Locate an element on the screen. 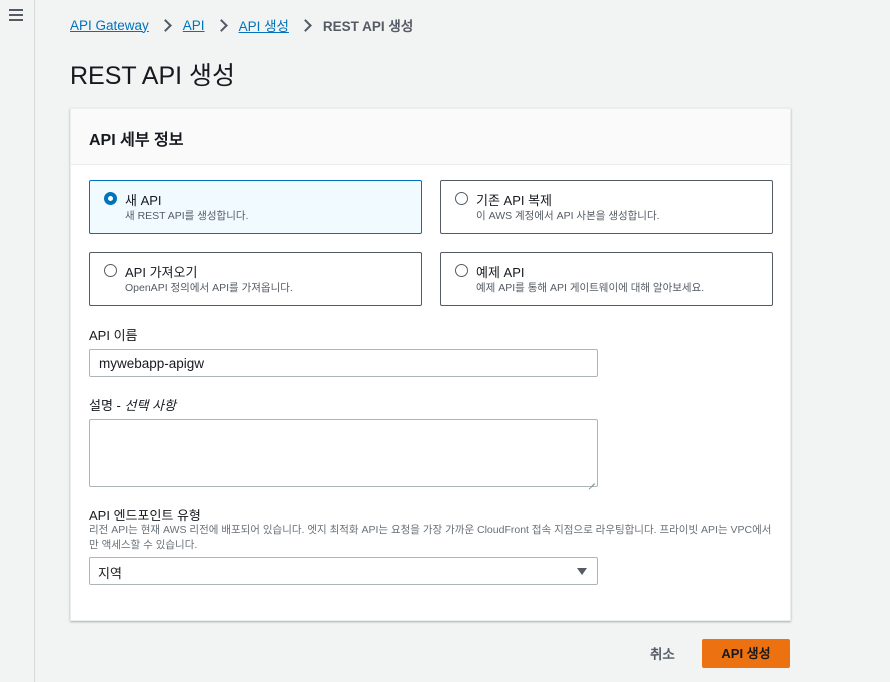  cancel-button: 취소 is located at coordinates (662, 653).